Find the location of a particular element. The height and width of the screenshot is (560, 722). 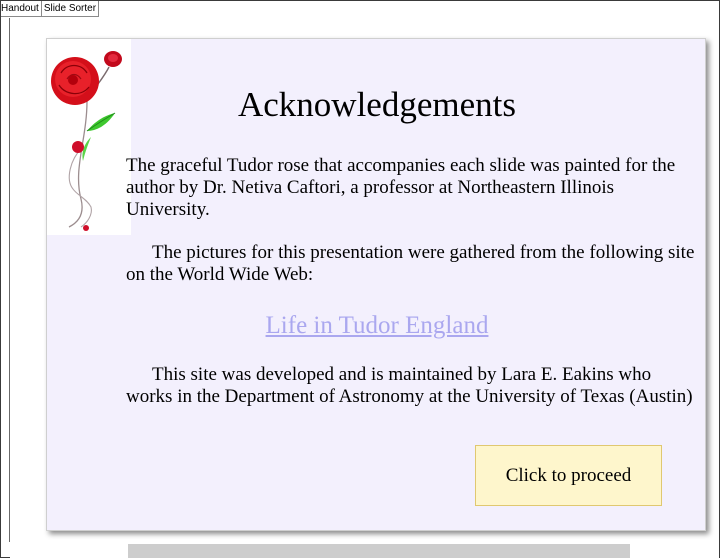

tab-handout: Handout is located at coordinates (21, 9).